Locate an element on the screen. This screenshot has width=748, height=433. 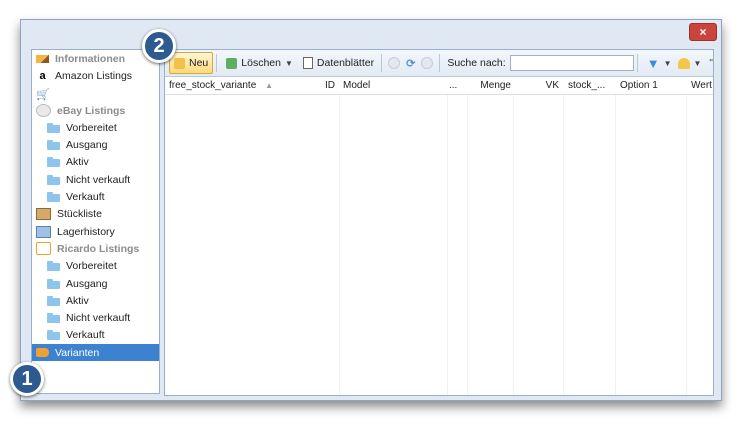
sidebar-item-label: Ricardo Listings is located at coordinates (98, 248).